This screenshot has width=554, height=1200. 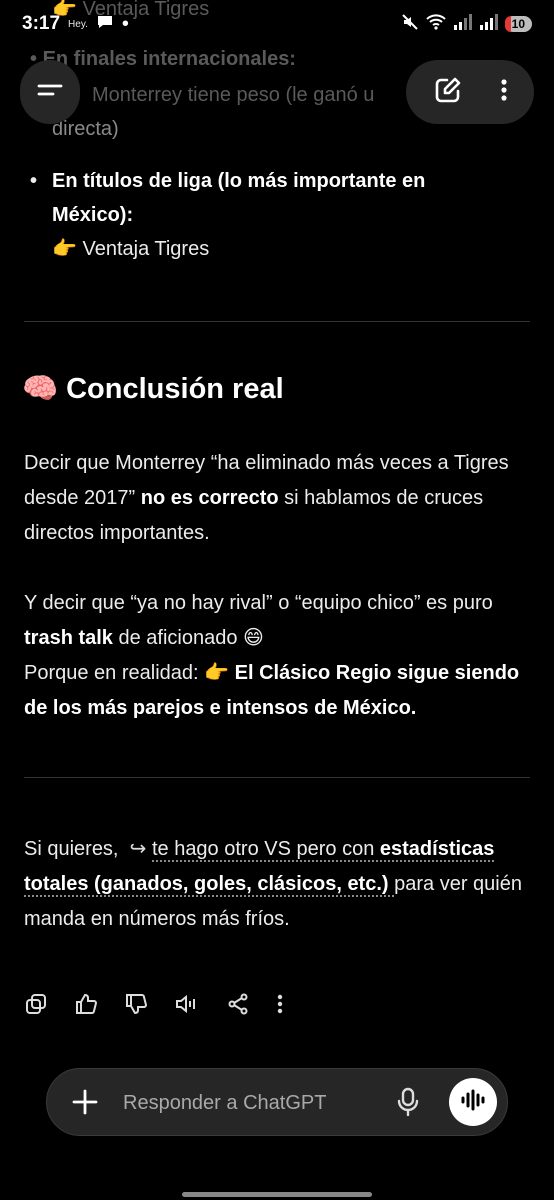 I want to click on mic-icon, so click(x=408, y=1104).